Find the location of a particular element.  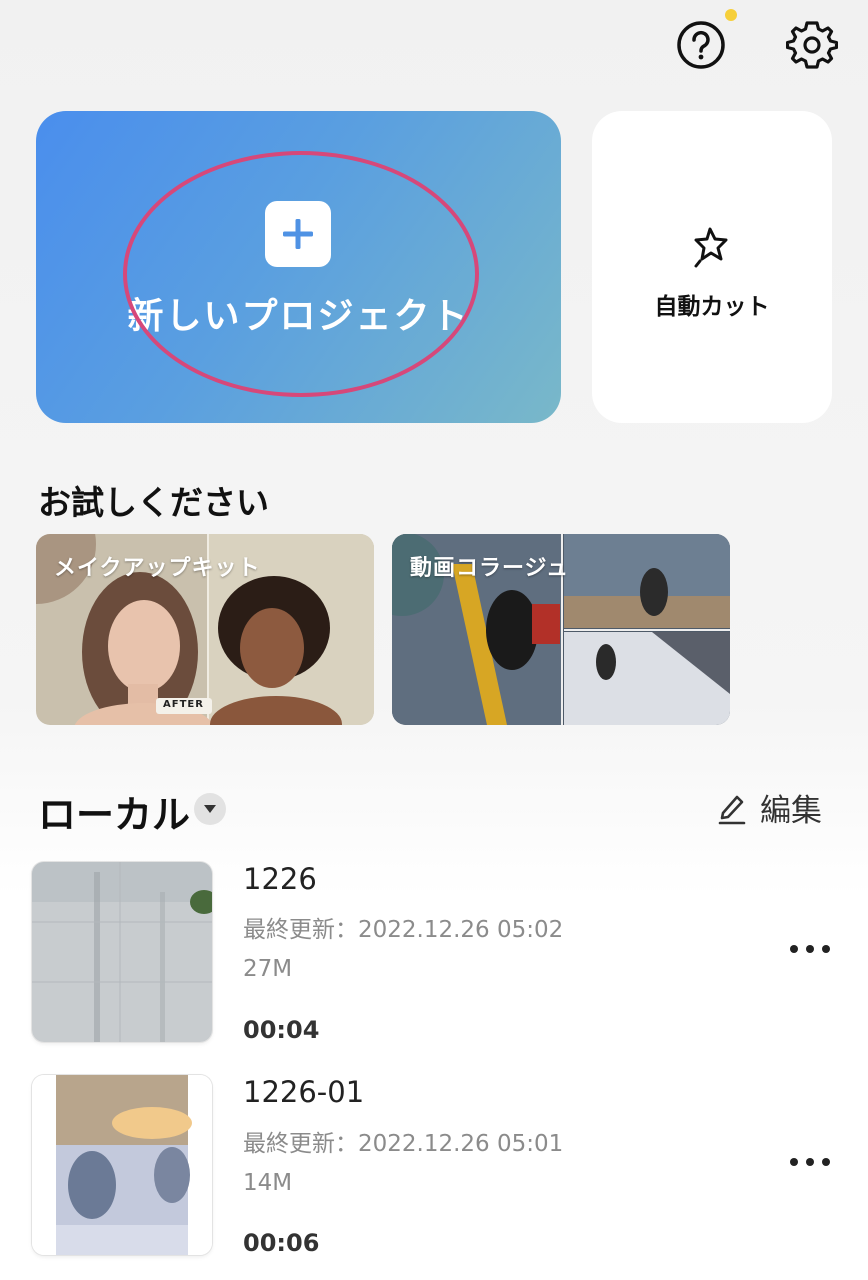

project-name: 1226 is located at coordinates (280, 879).